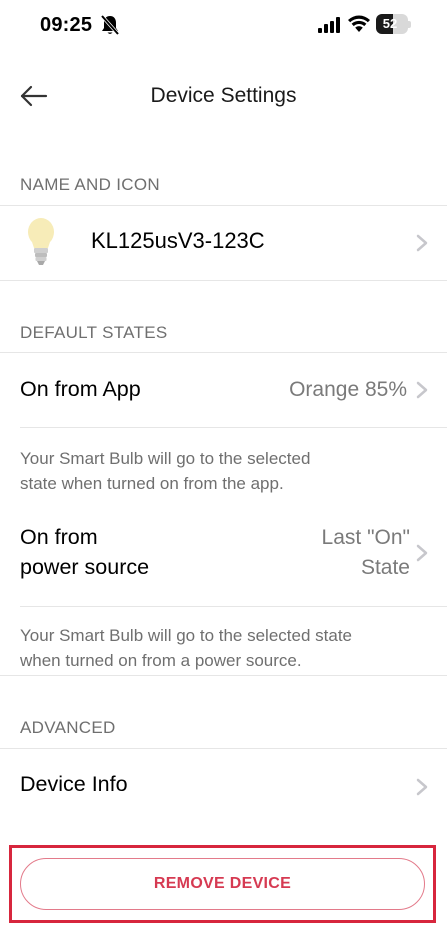  What do you see at coordinates (390, 23) in the screenshot?
I see `battery-level: 52` at bounding box center [390, 23].